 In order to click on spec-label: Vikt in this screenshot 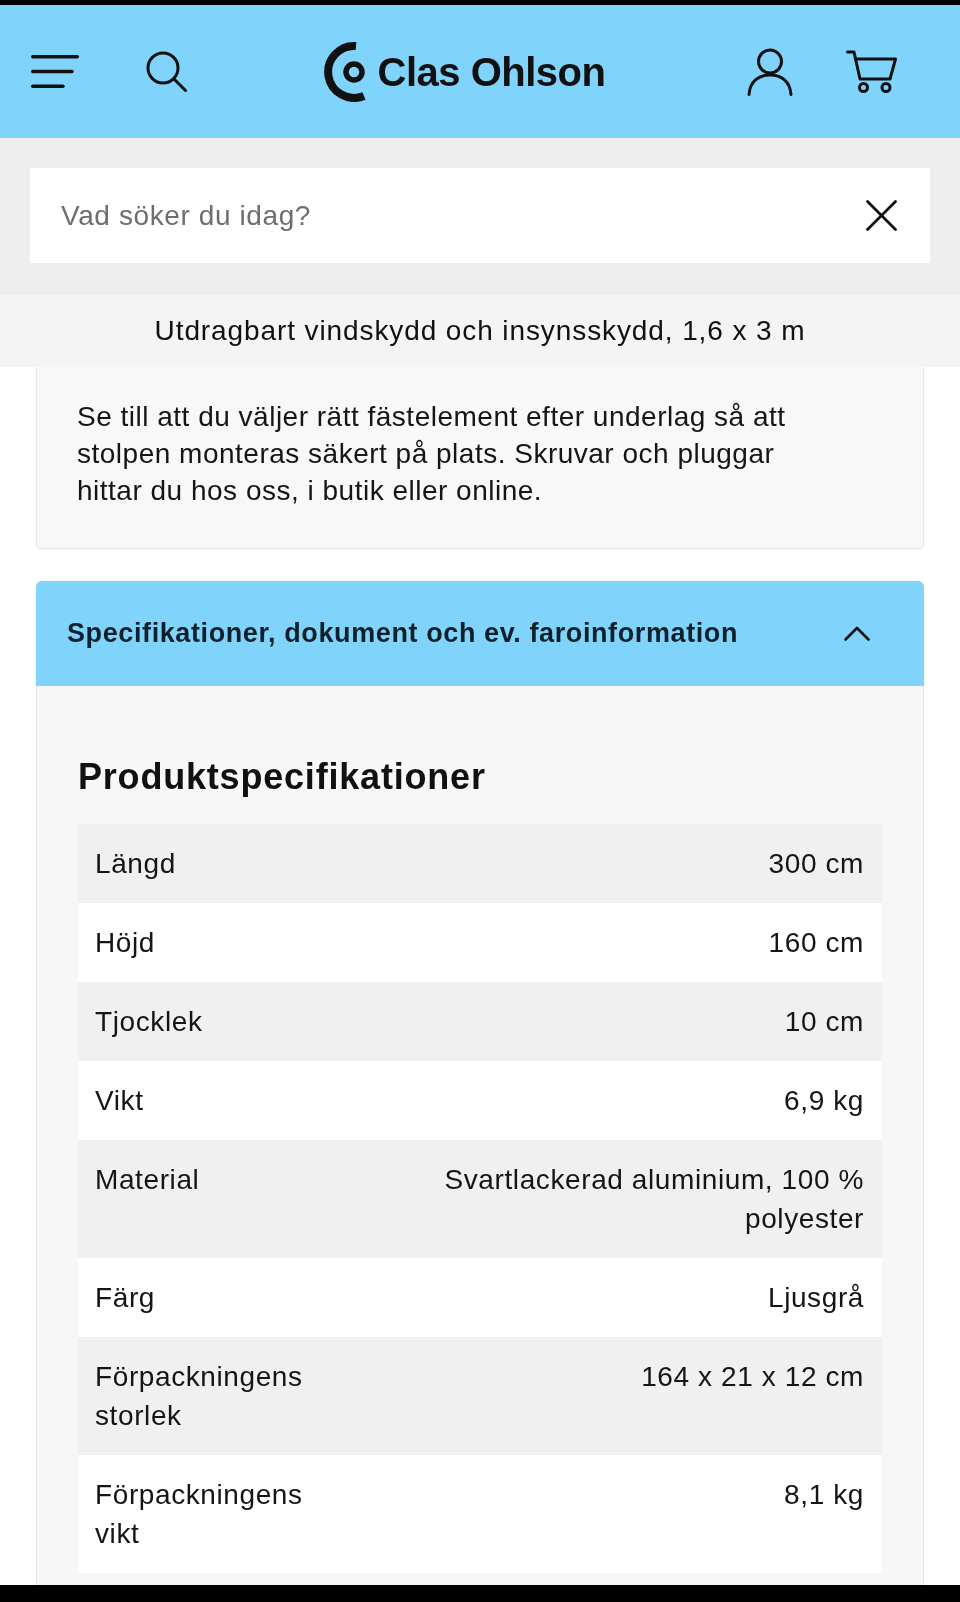, I will do `click(119, 1101)`.